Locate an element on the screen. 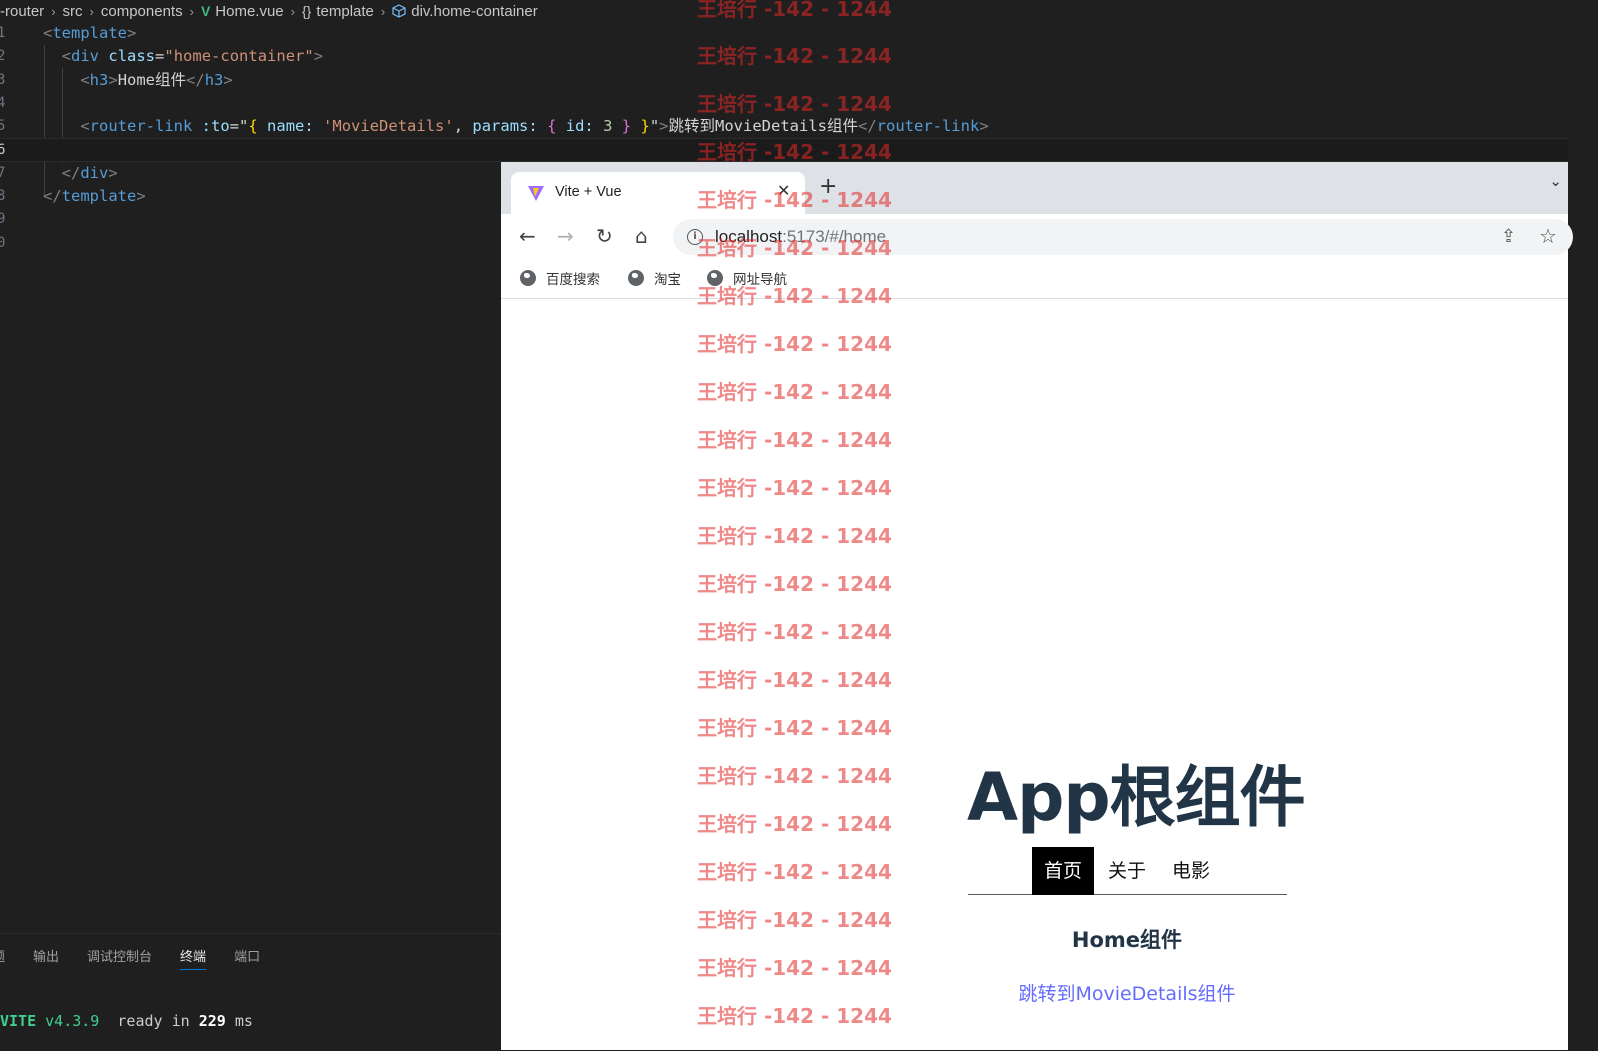 The height and width of the screenshot is (1051, 1598). tab-debug-console: 调试控制台 is located at coordinates (119, 958).